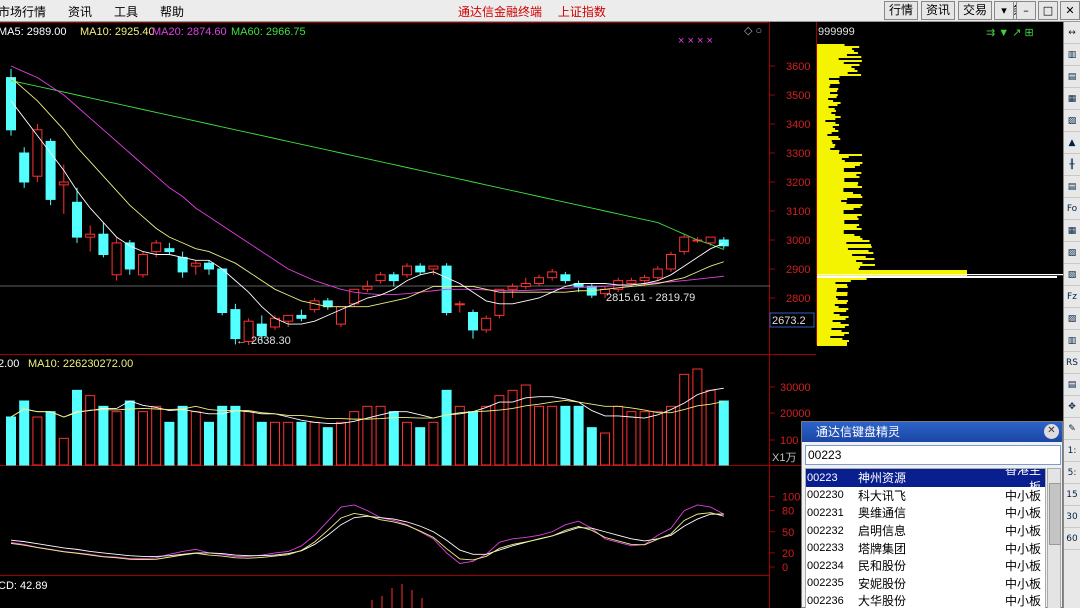 The height and width of the screenshot is (608, 1080). I want to click on kdj-j-line, so click(367, 536).